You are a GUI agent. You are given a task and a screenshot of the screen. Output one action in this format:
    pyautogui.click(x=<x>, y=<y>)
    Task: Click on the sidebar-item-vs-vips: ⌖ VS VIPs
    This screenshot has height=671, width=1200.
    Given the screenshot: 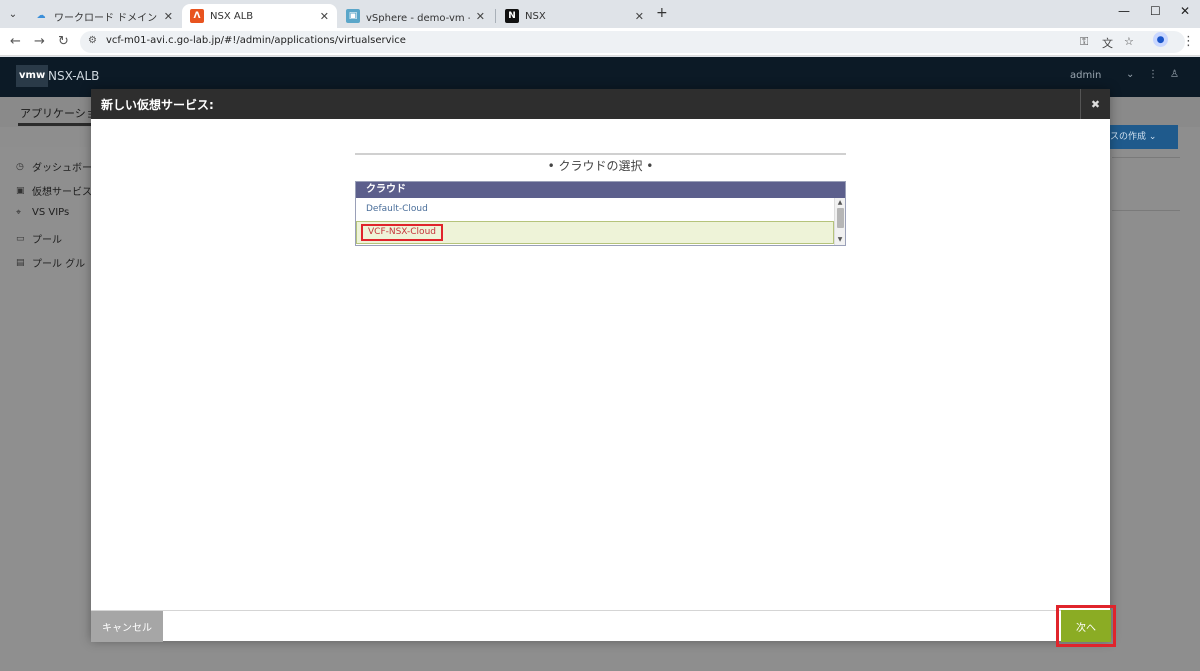 What is the action you would take?
    pyautogui.click(x=42, y=212)
    